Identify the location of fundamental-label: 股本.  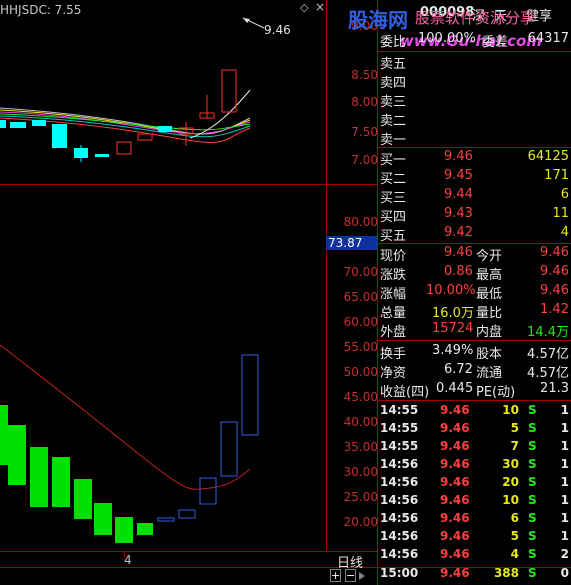
(489, 354).